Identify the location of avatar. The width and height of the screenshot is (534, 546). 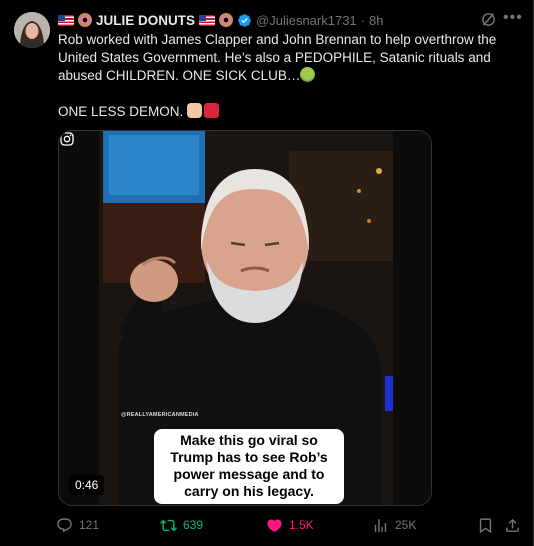
(32, 30).